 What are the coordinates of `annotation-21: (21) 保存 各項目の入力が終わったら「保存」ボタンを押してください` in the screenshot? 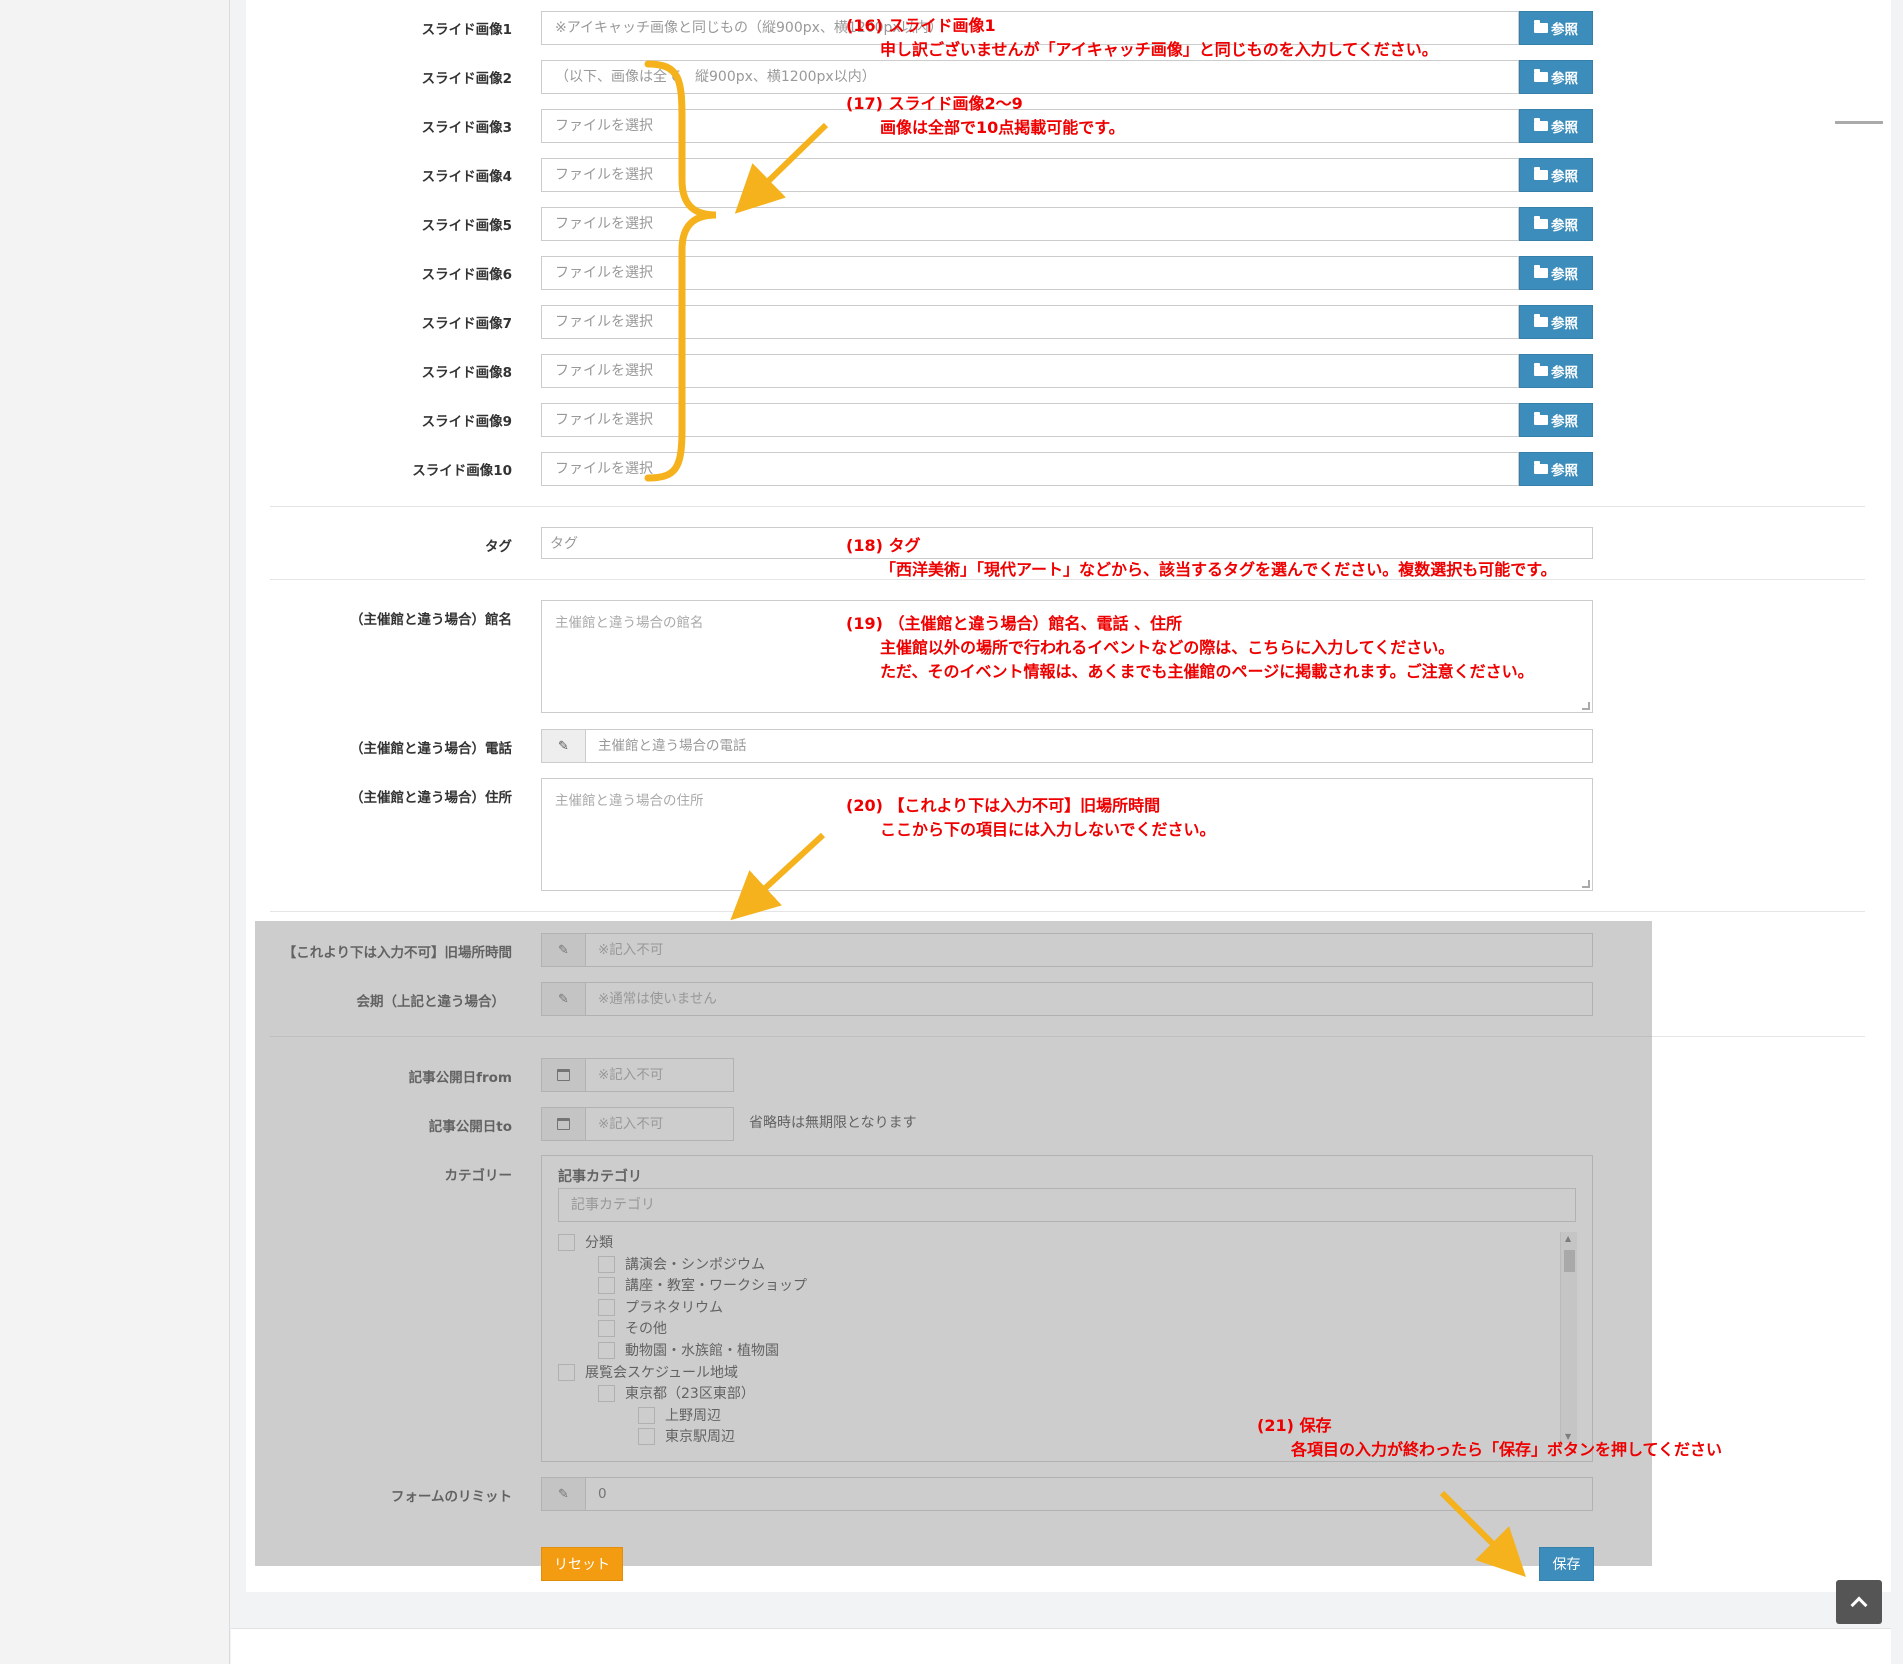 It's located at (1490, 1437).